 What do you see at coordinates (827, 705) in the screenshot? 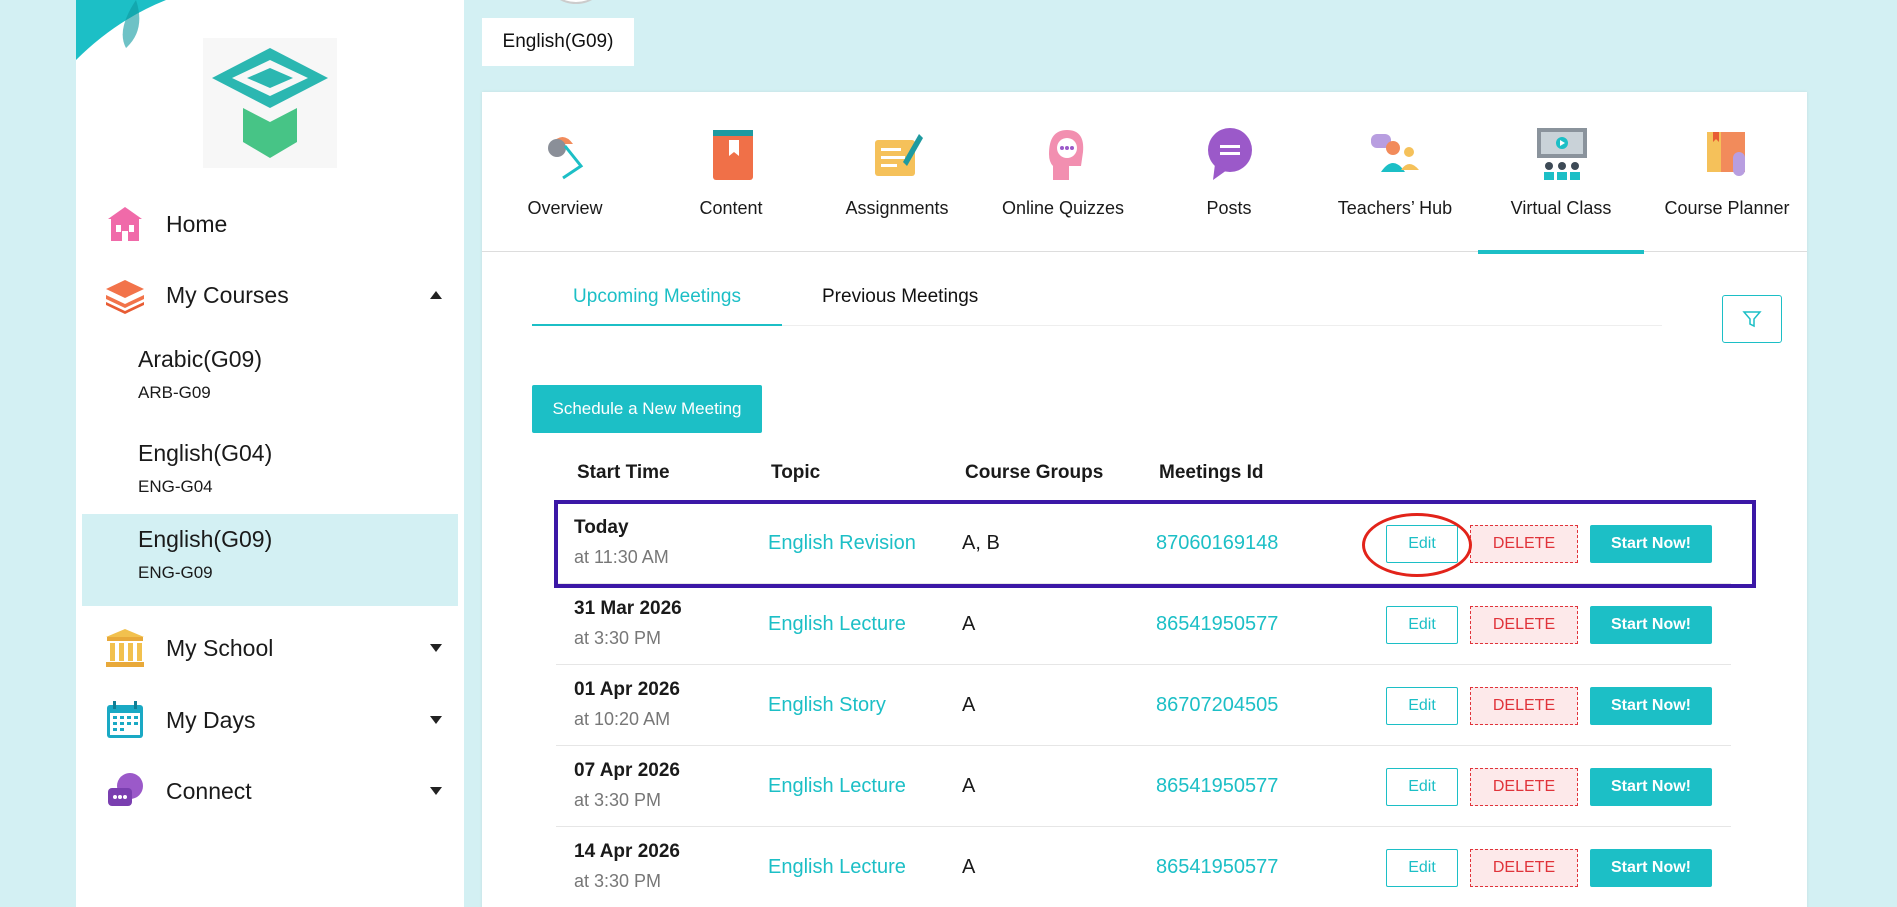
I see `meeting-topic-link: English Story` at bounding box center [827, 705].